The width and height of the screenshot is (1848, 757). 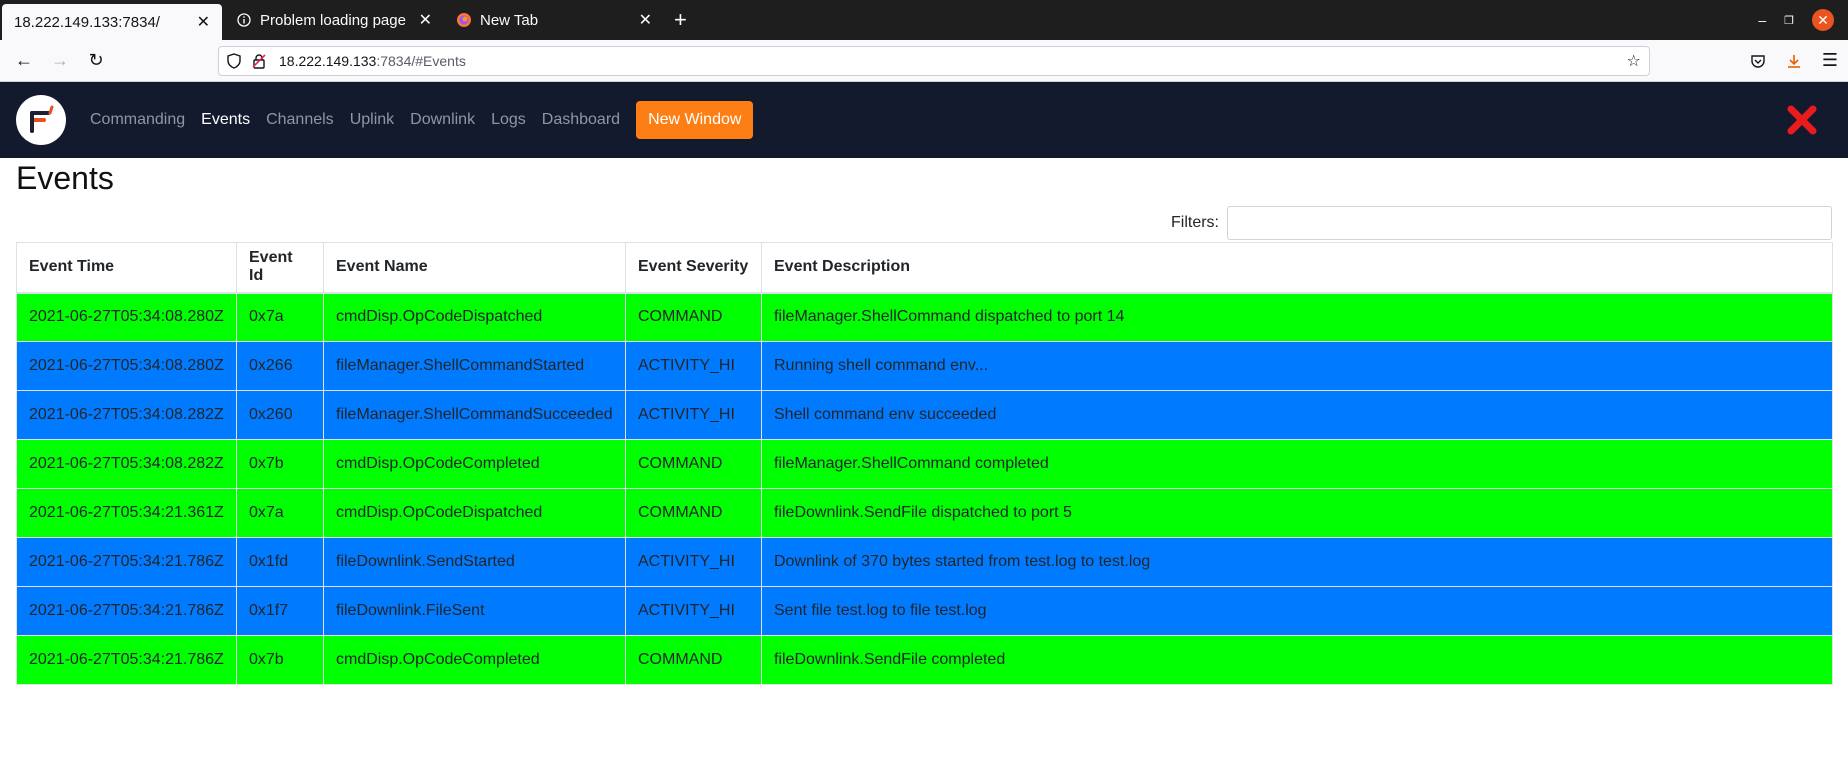 I want to click on event-id-cell: 0x1f7, so click(x=280, y=611).